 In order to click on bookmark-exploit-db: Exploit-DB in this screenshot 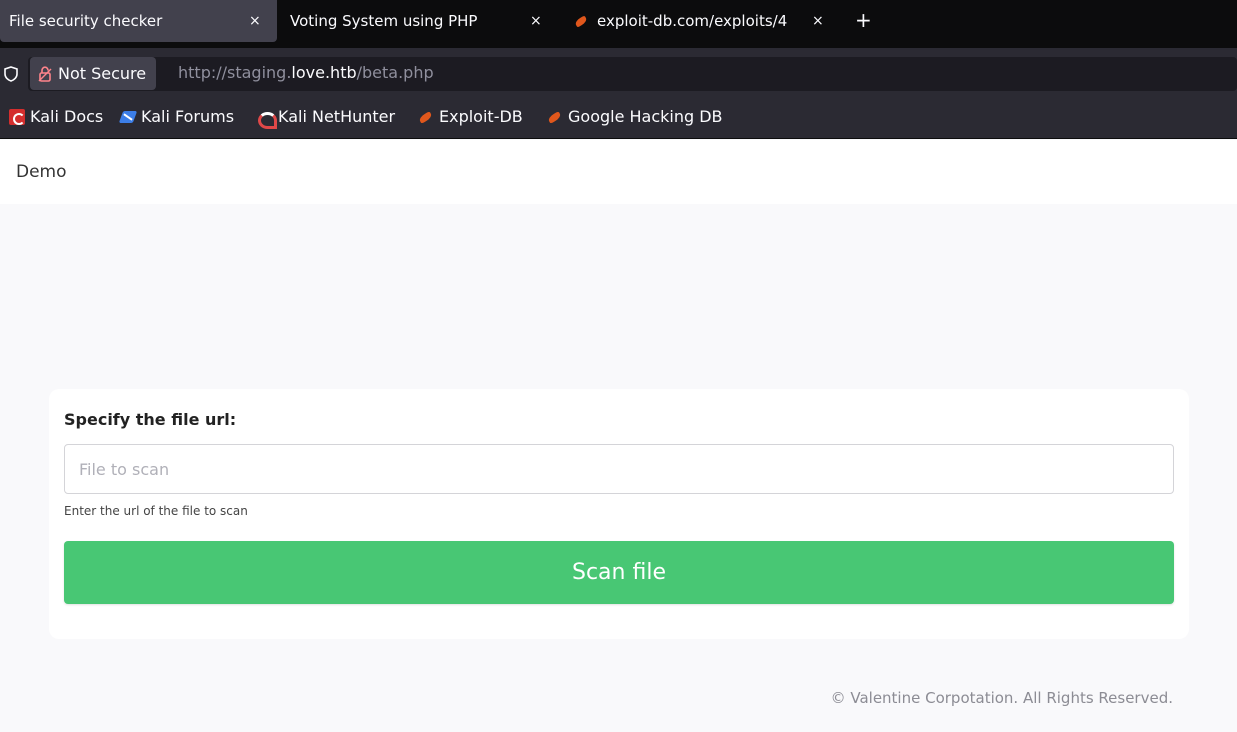, I will do `click(470, 116)`.